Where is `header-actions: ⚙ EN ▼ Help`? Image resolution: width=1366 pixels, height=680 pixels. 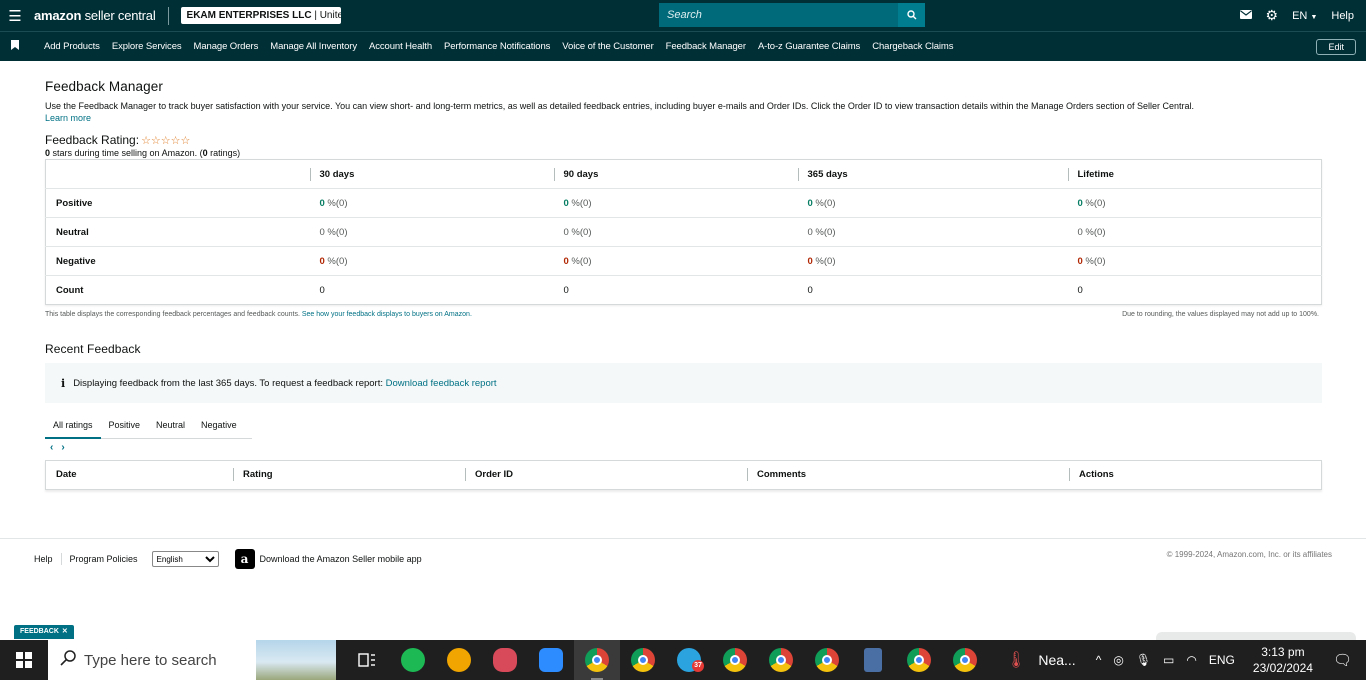
header-actions: ⚙ EN ▼ Help is located at coordinates (1302, 15).